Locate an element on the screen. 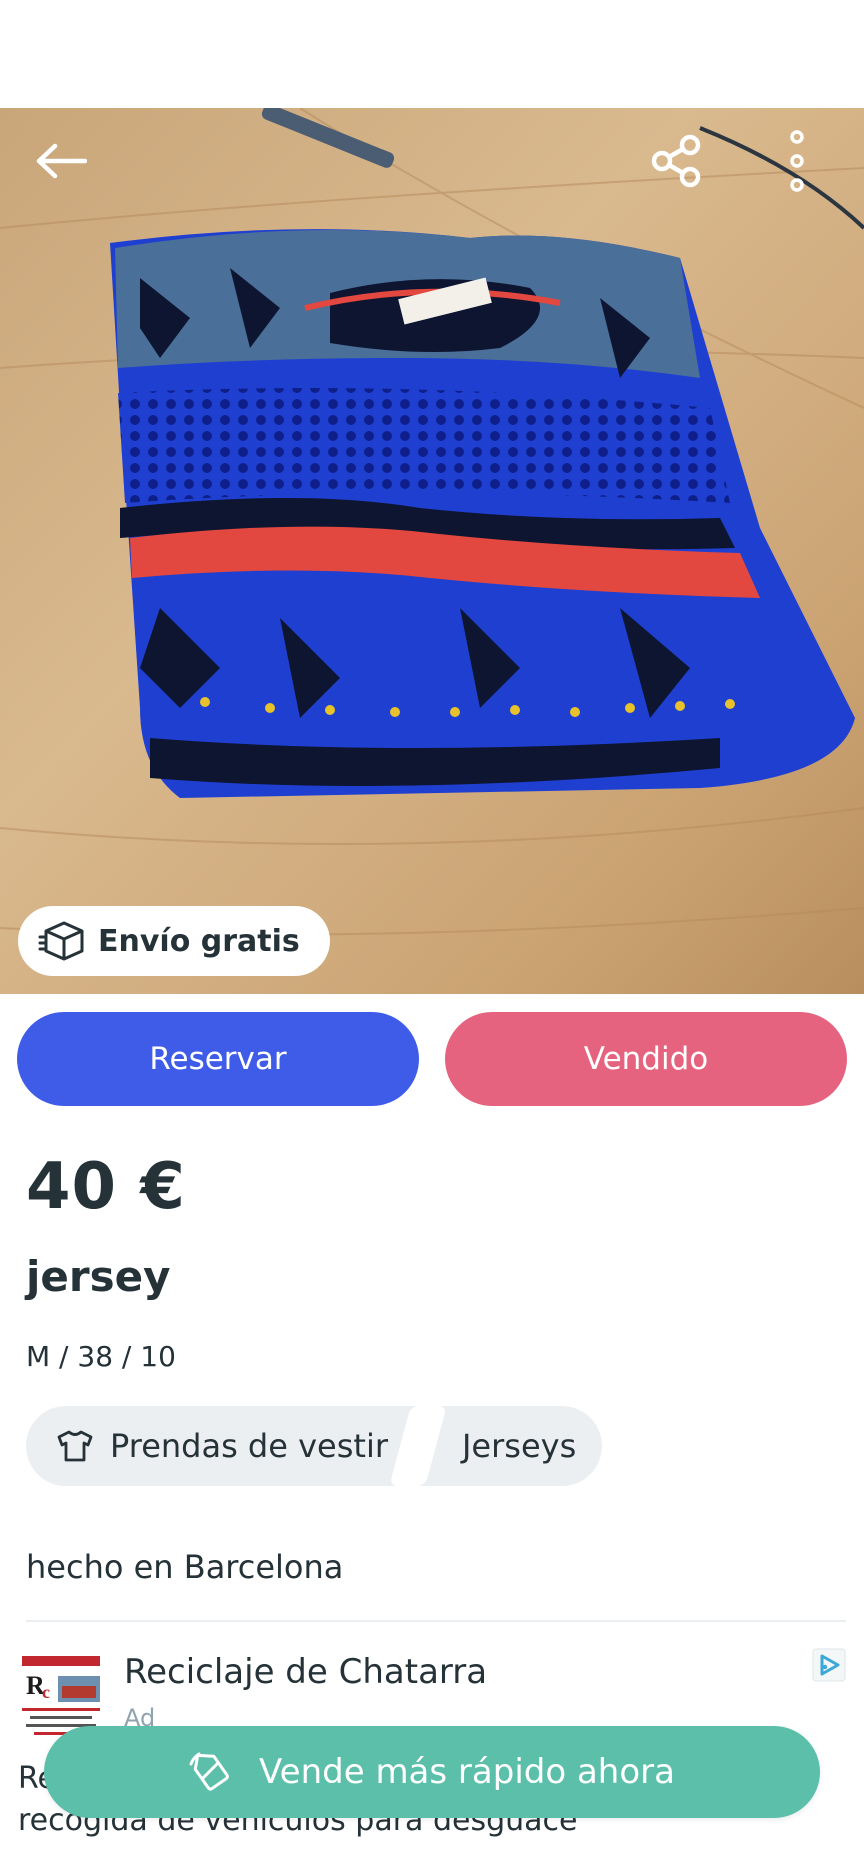  category-chip: Prendas de vestir is located at coordinates (222, 1446).